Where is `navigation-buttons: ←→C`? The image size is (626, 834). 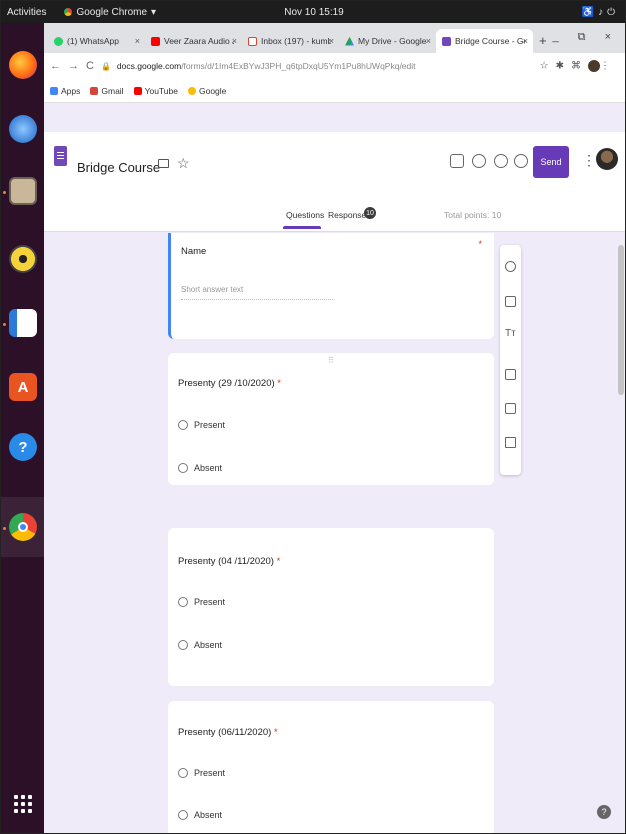 navigation-buttons: ←→C is located at coordinates (75, 66).